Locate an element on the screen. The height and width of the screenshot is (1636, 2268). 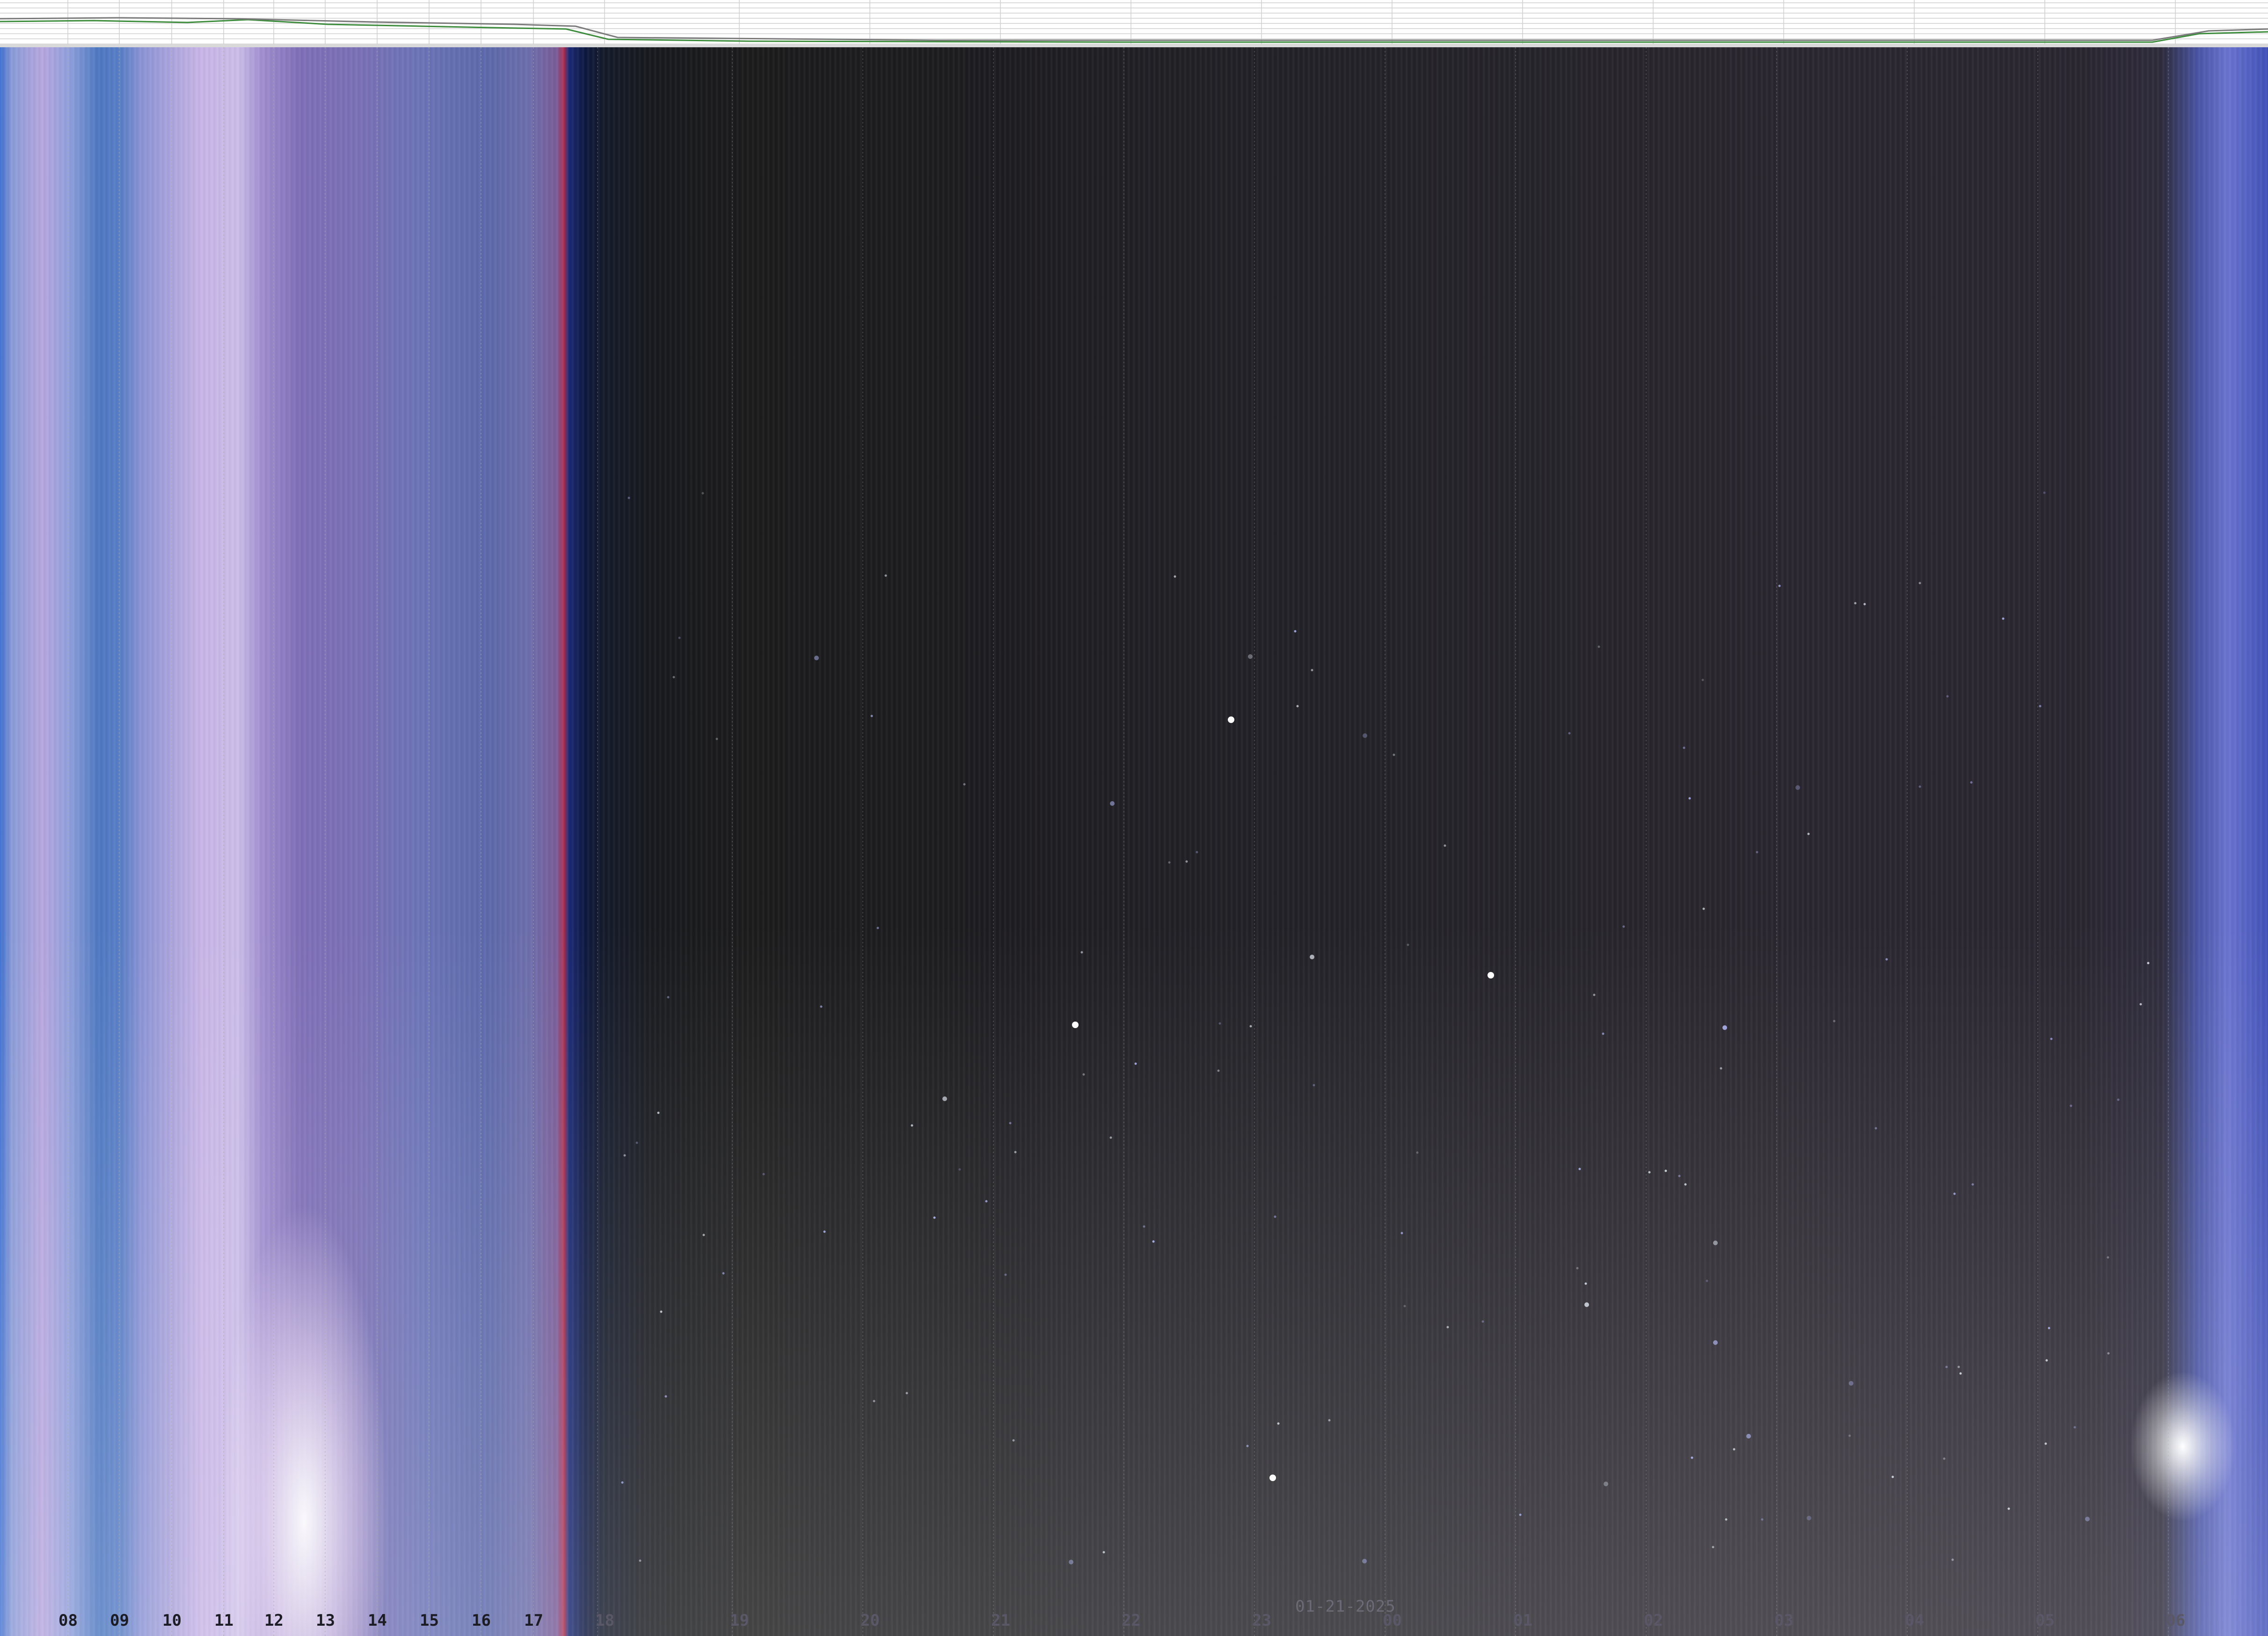
hour-label-15: 15 is located at coordinates (429, 1621).